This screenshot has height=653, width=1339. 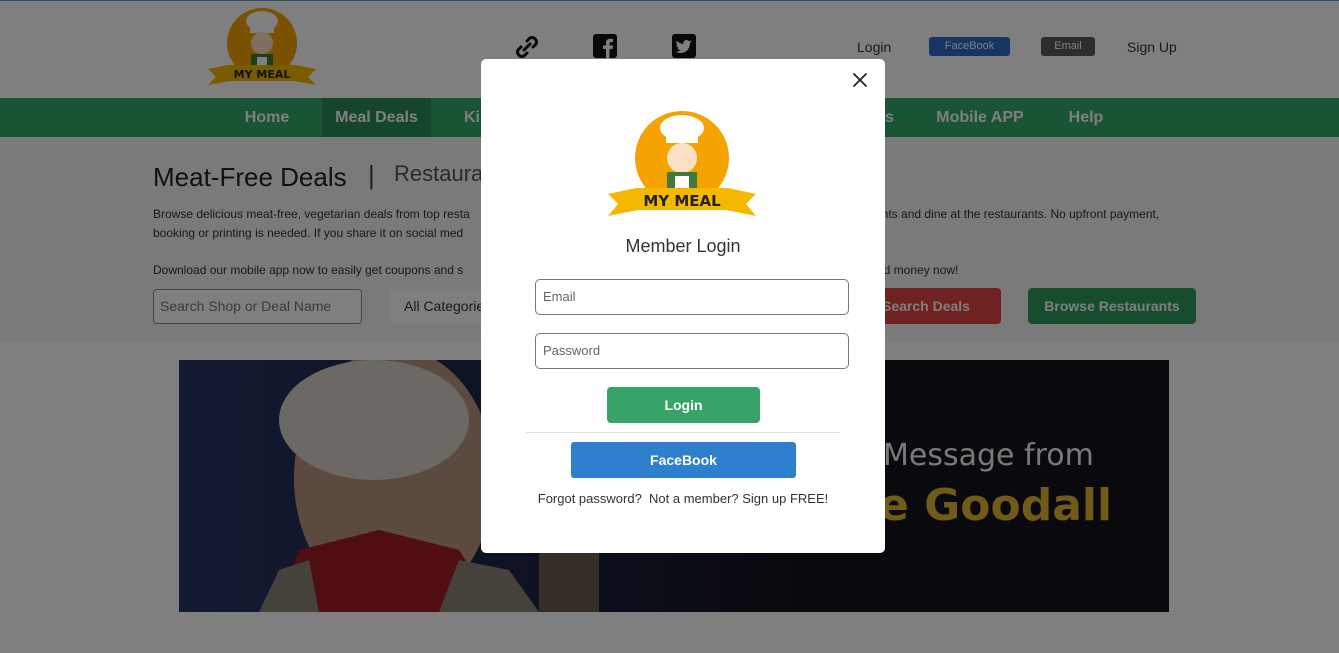 I want to click on signup-link: Not a member? Sign up FREE!, so click(x=738, y=498).